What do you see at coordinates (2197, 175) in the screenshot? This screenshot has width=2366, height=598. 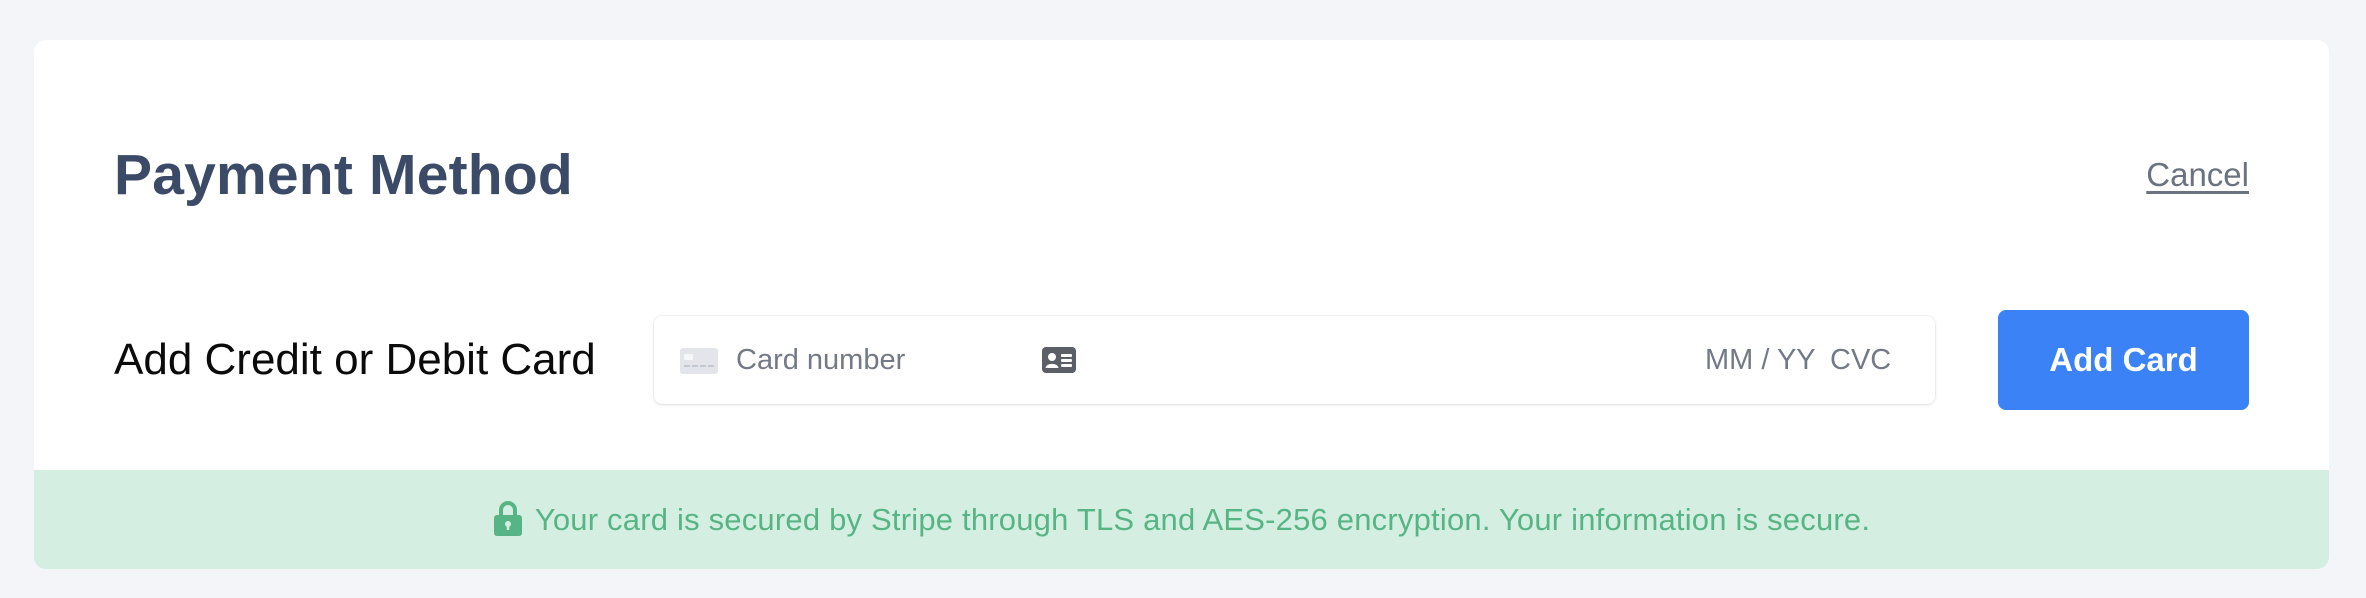 I see `cancel-link: Cancel` at bounding box center [2197, 175].